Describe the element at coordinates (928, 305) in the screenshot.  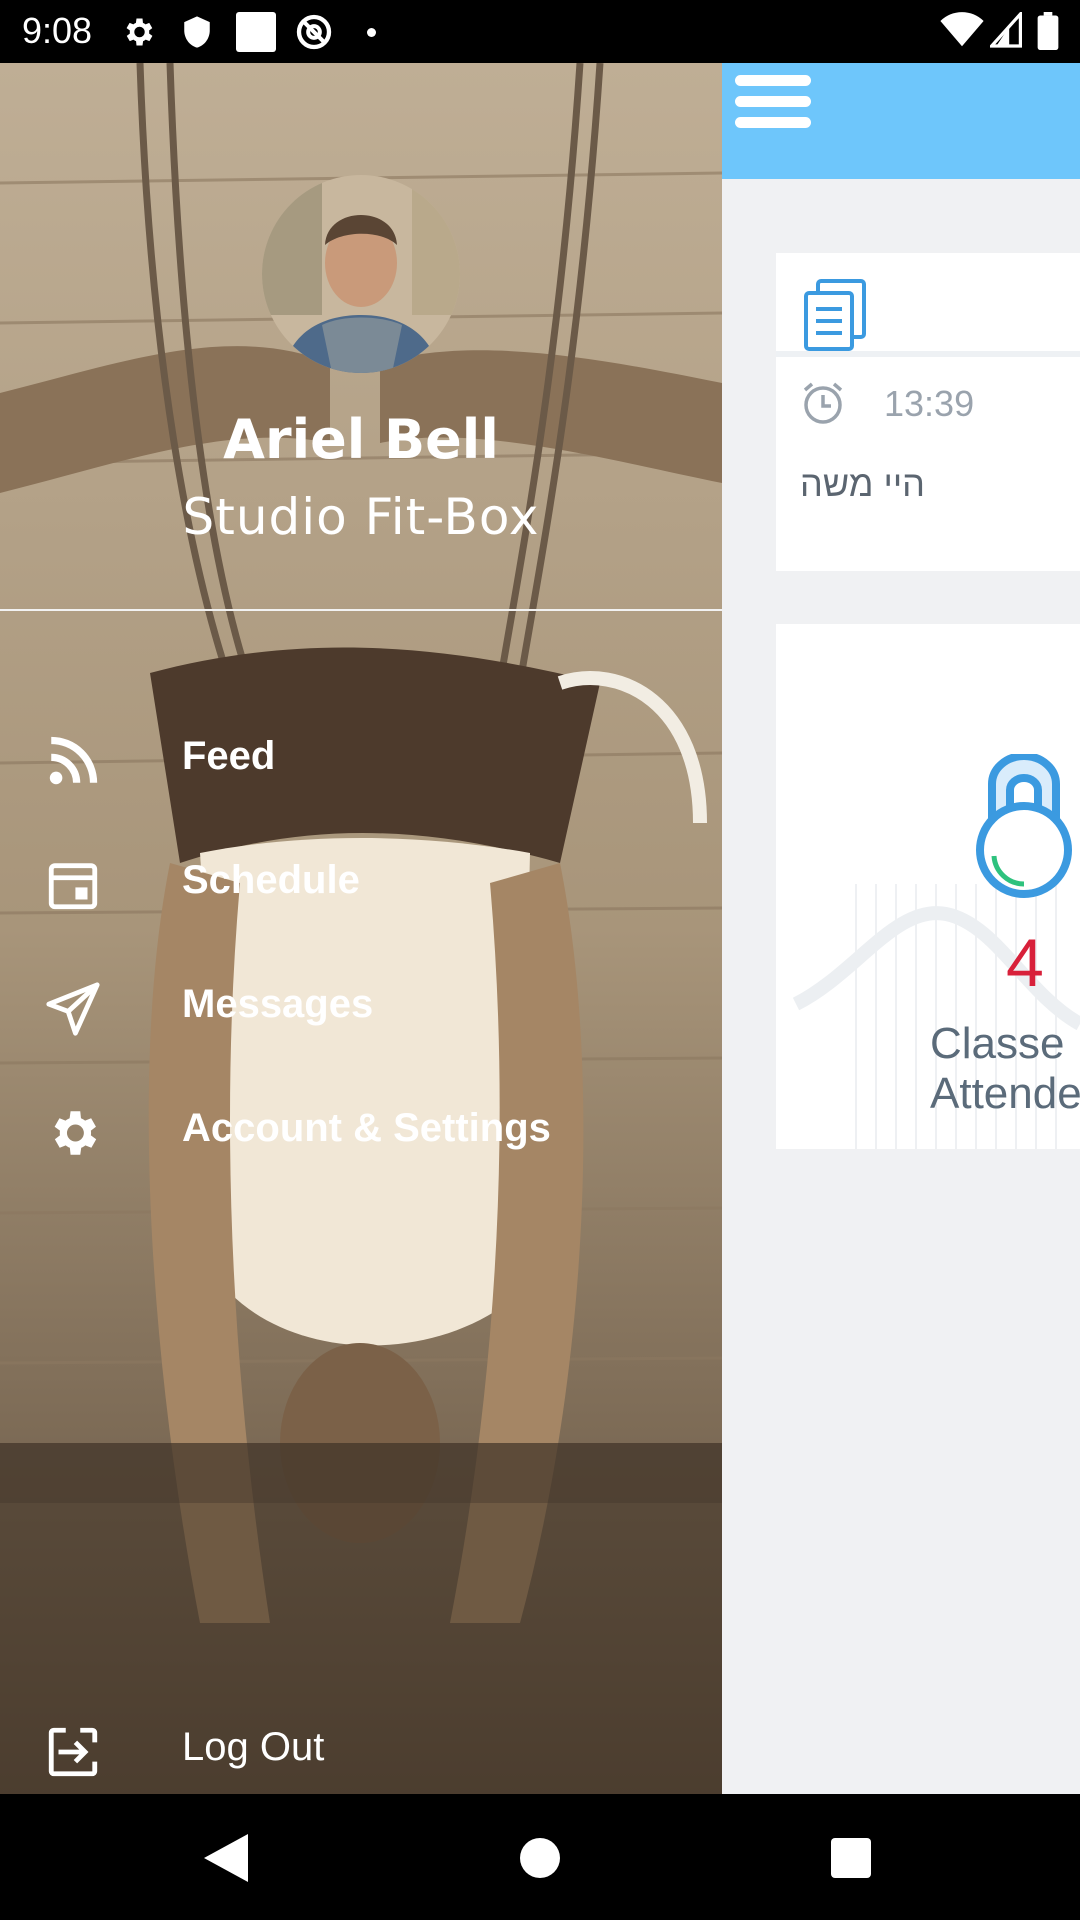
I see `message-card-header` at that location.